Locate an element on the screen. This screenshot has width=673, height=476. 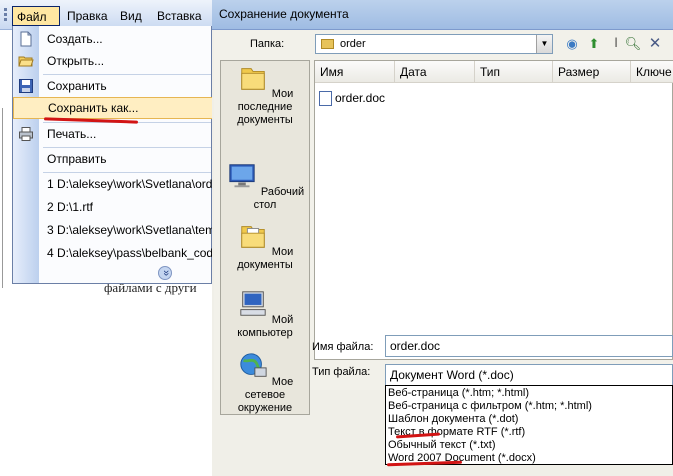
place-network: Мое сетевое окружение is located at coordinates (265, 383).